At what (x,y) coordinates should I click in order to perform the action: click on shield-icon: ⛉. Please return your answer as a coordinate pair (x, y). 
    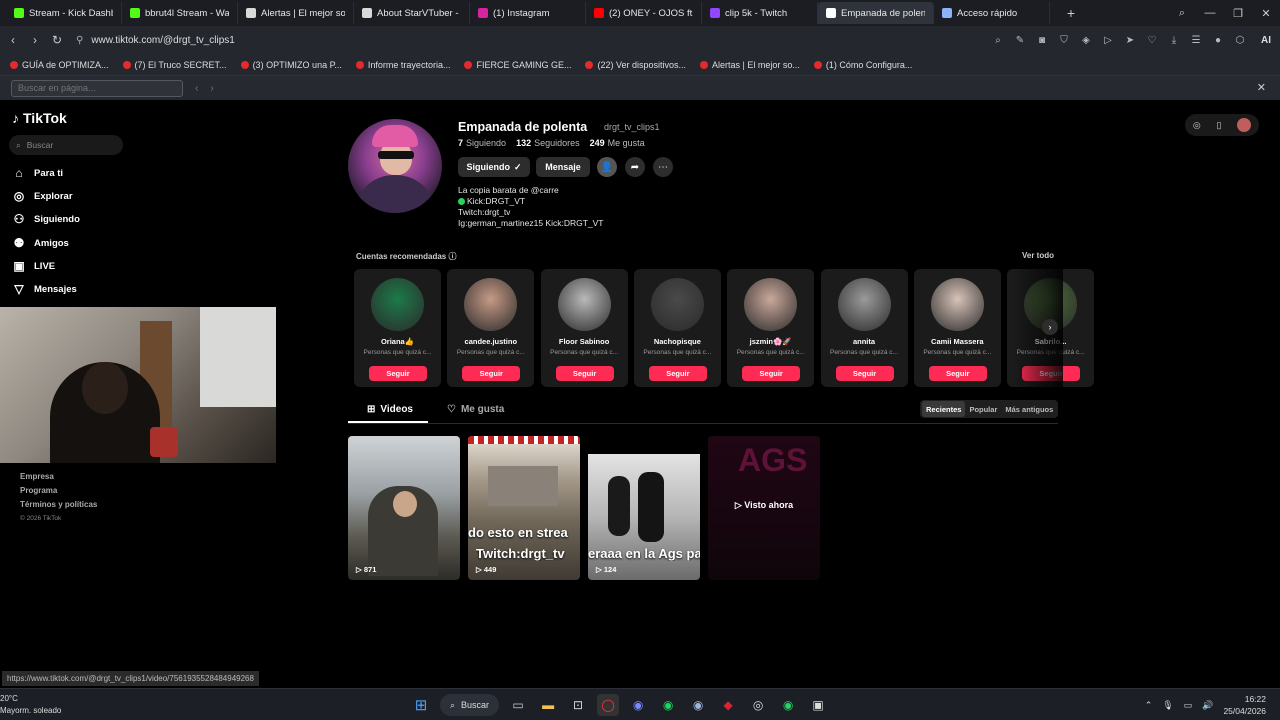
    Looking at the image, I should click on (1064, 40).